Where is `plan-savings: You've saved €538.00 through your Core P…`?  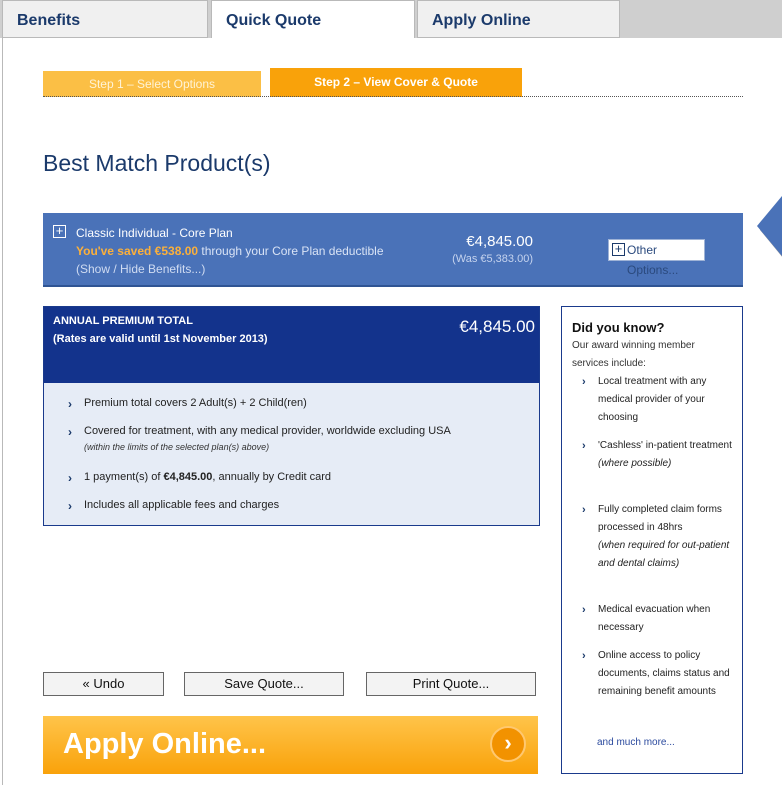
plan-savings: You've saved €538.00 through your Core P… is located at coordinates (230, 251).